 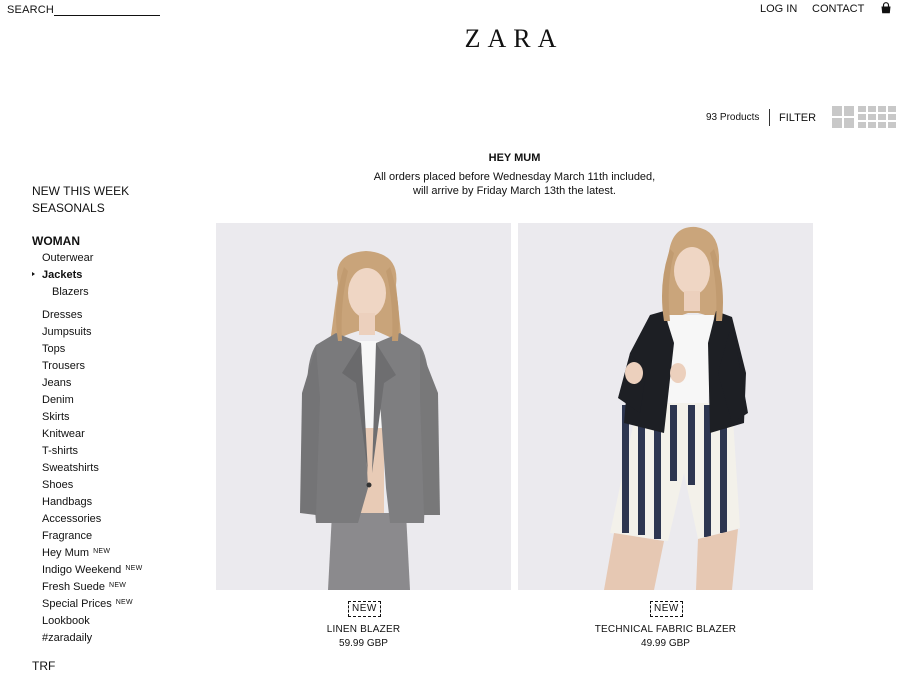 I want to click on sidebar-item-trf: TRF, so click(x=43, y=666).